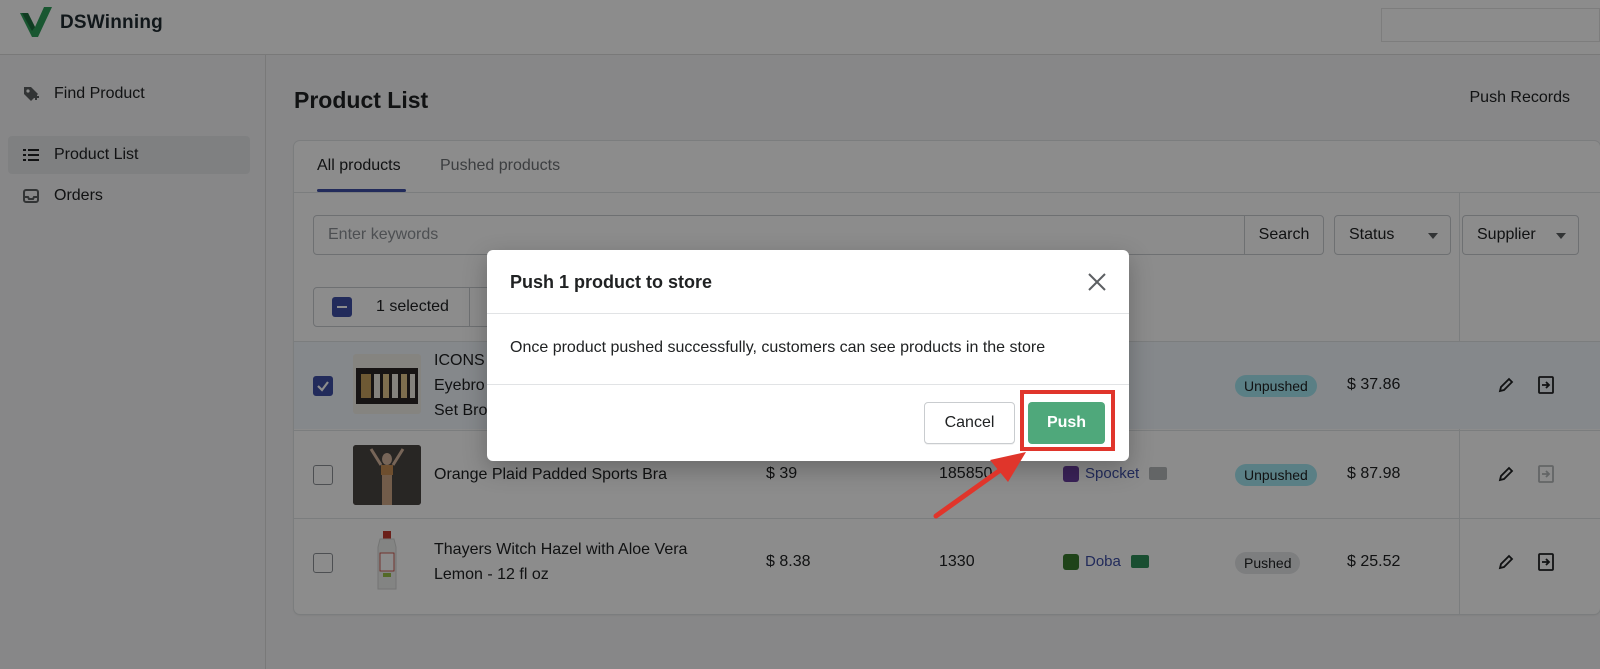 Image resolution: width=1600 pixels, height=669 pixels. Describe the element at coordinates (1097, 282) in the screenshot. I see `close-icon` at that location.